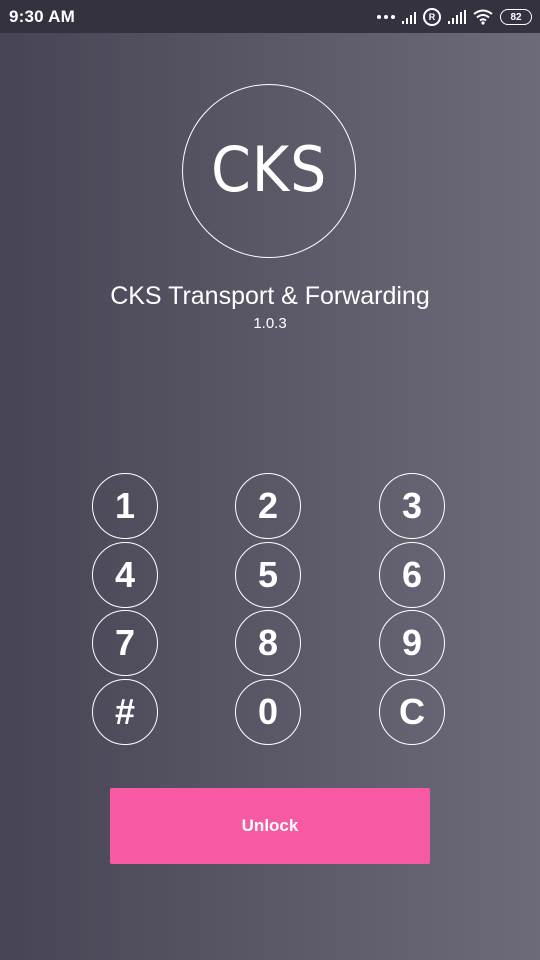  What do you see at coordinates (412, 575) in the screenshot?
I see `key-6: 6` at bounding box center [412, 575].